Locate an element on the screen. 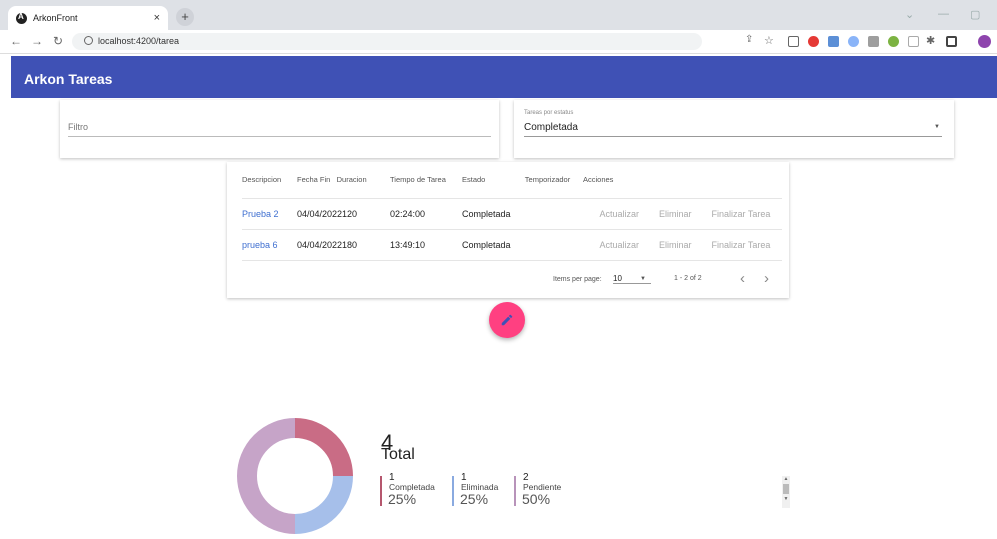  app-title: Arkon Tareas is located at coordinates (68, 79).